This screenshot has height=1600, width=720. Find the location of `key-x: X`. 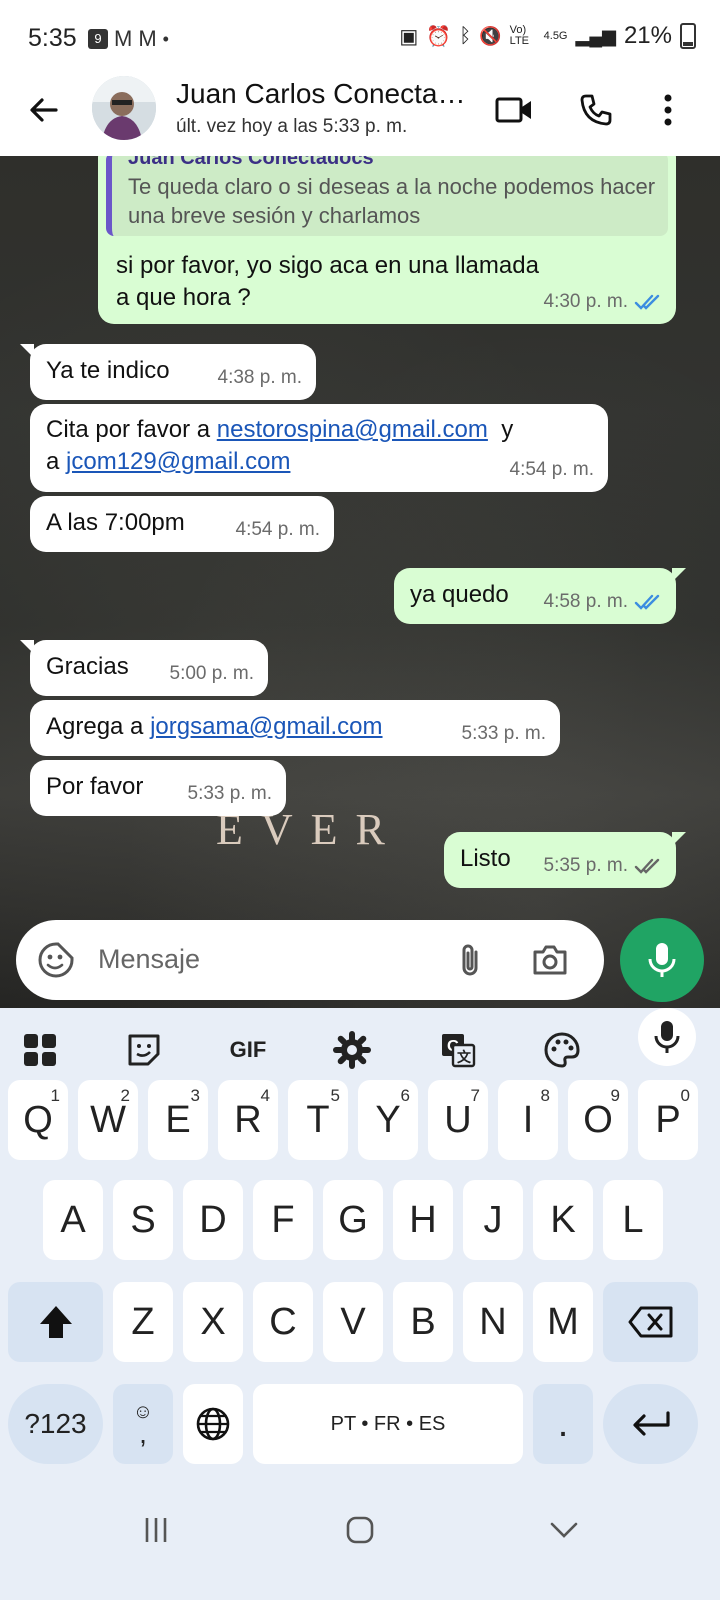

key-x: X is located at coordinates (213, 1322).